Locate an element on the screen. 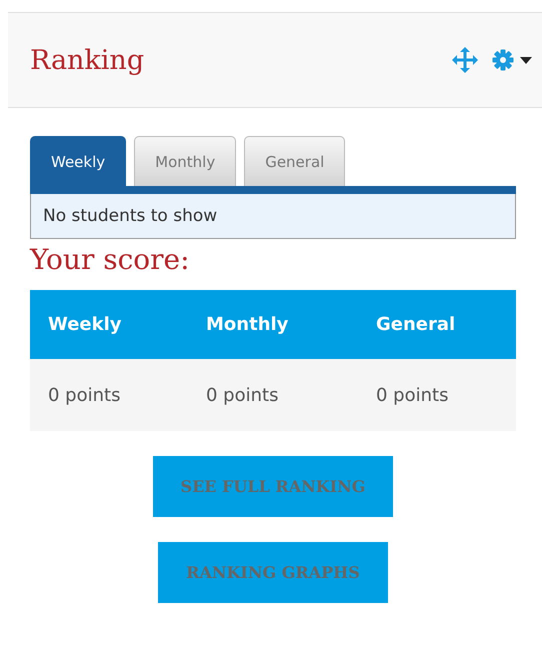 The width and height of the screenshot is (542, 654). settings-menu-button is located at coordinates (512, 60).